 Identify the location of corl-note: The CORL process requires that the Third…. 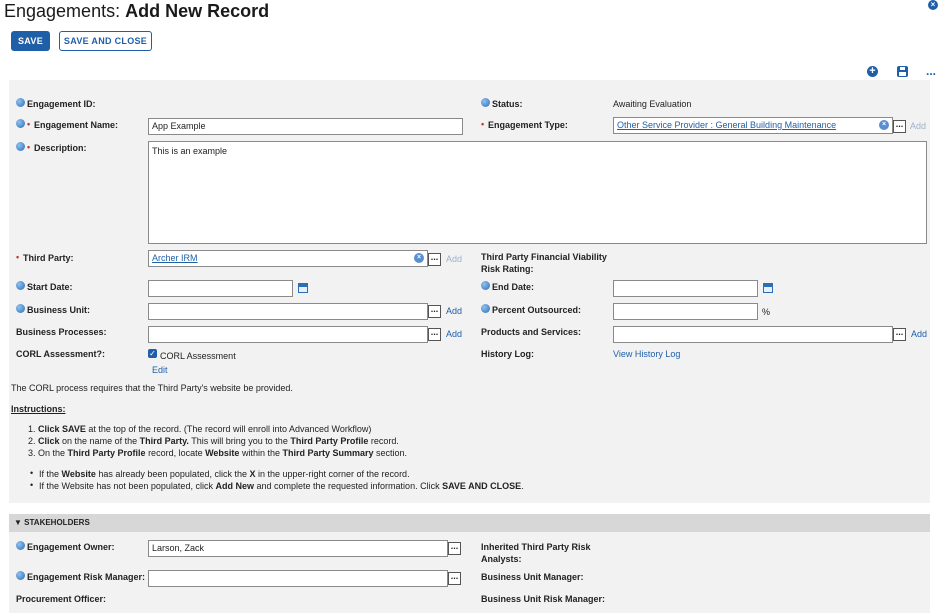
(152, 388).